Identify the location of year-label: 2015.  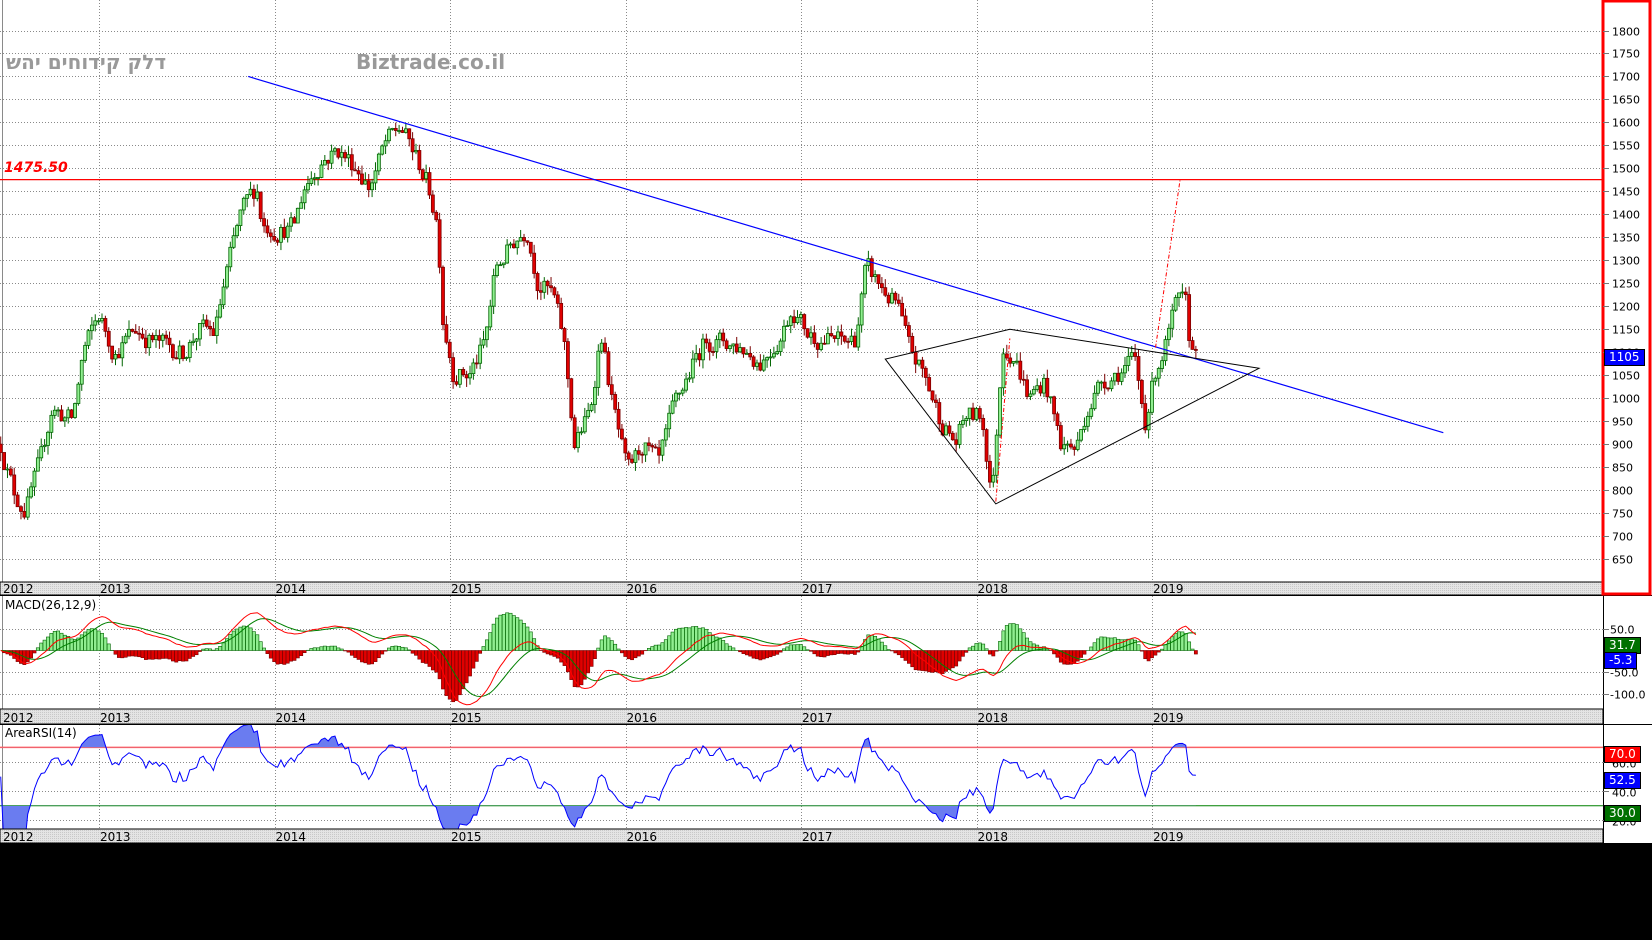
(466, 718).